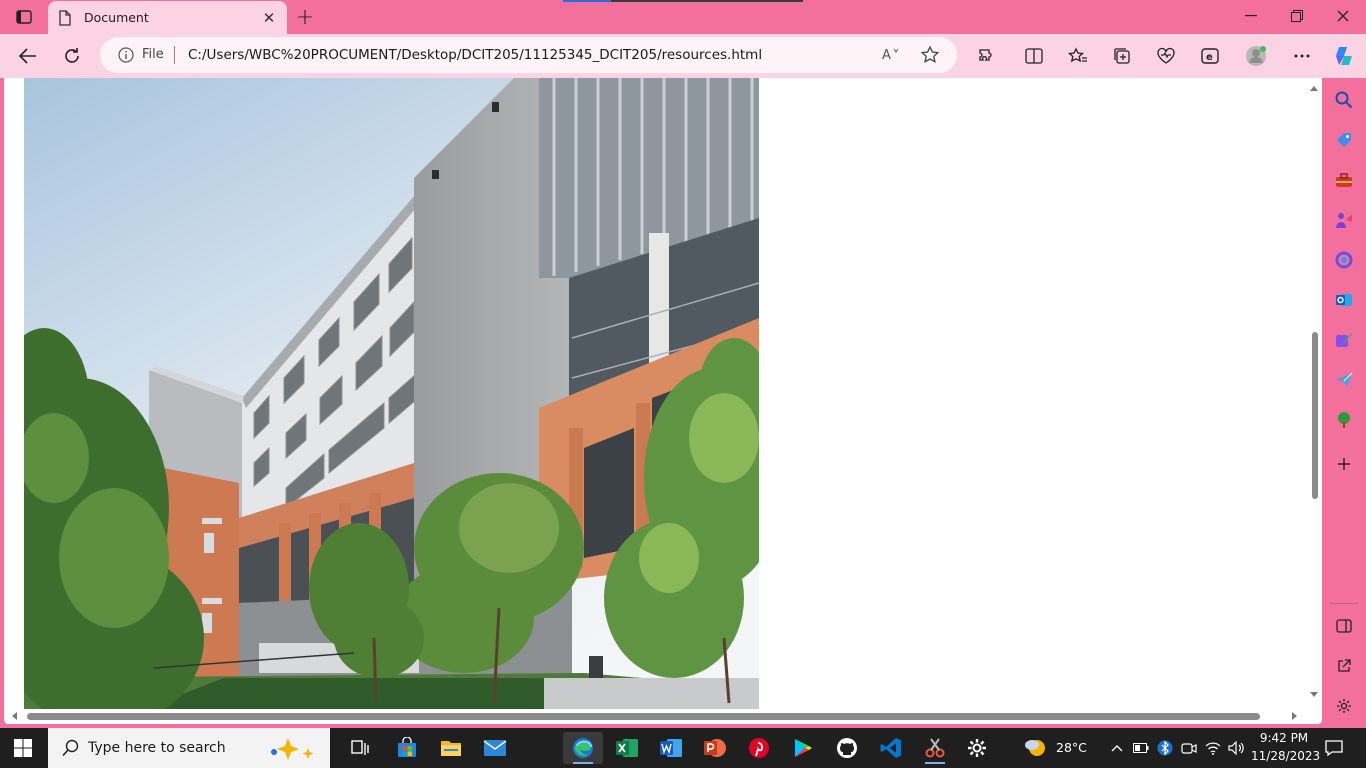 This screenshot has width=1366, height=768. What do you see at coordinates (495, 748) in the screenshot?
I see `mail-icon` at bounding box center [495, 748].